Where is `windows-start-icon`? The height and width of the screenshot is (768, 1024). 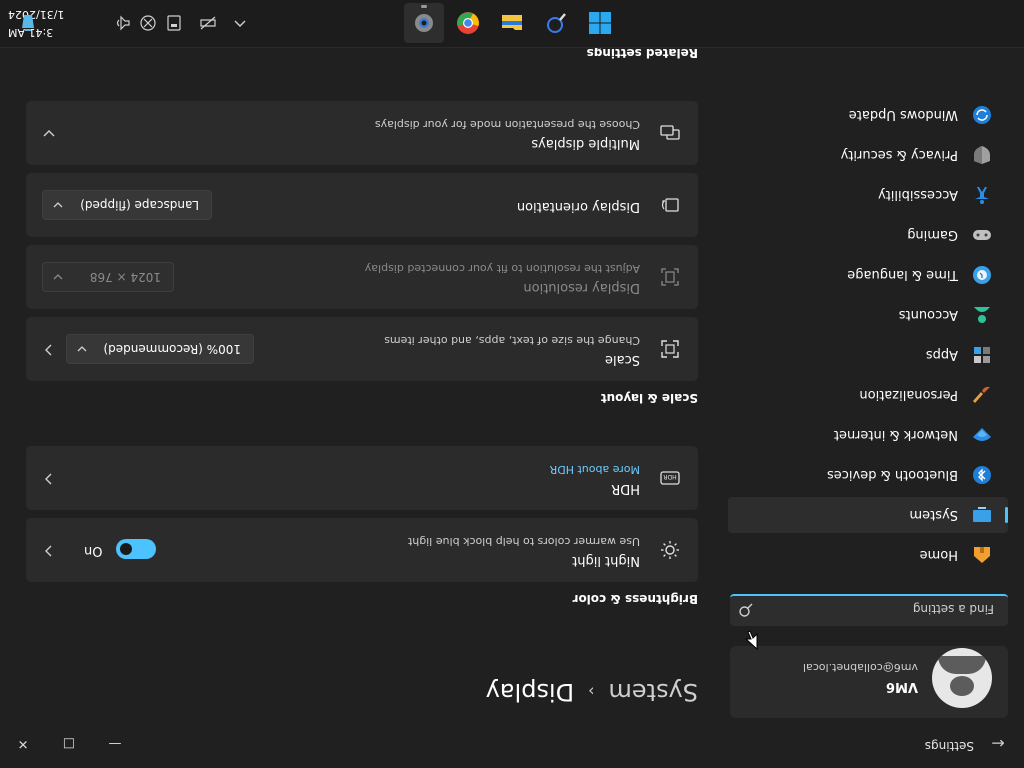 windows-start-icon is located at coordinates (600, 23).